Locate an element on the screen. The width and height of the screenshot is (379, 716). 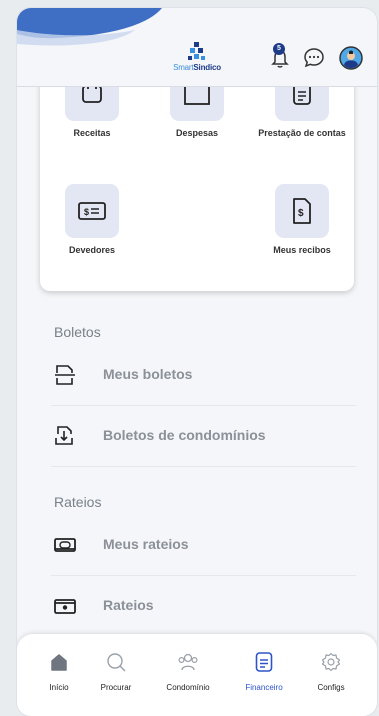
tab-condominio-label: Condomínio is located at coordinates (188, 687).